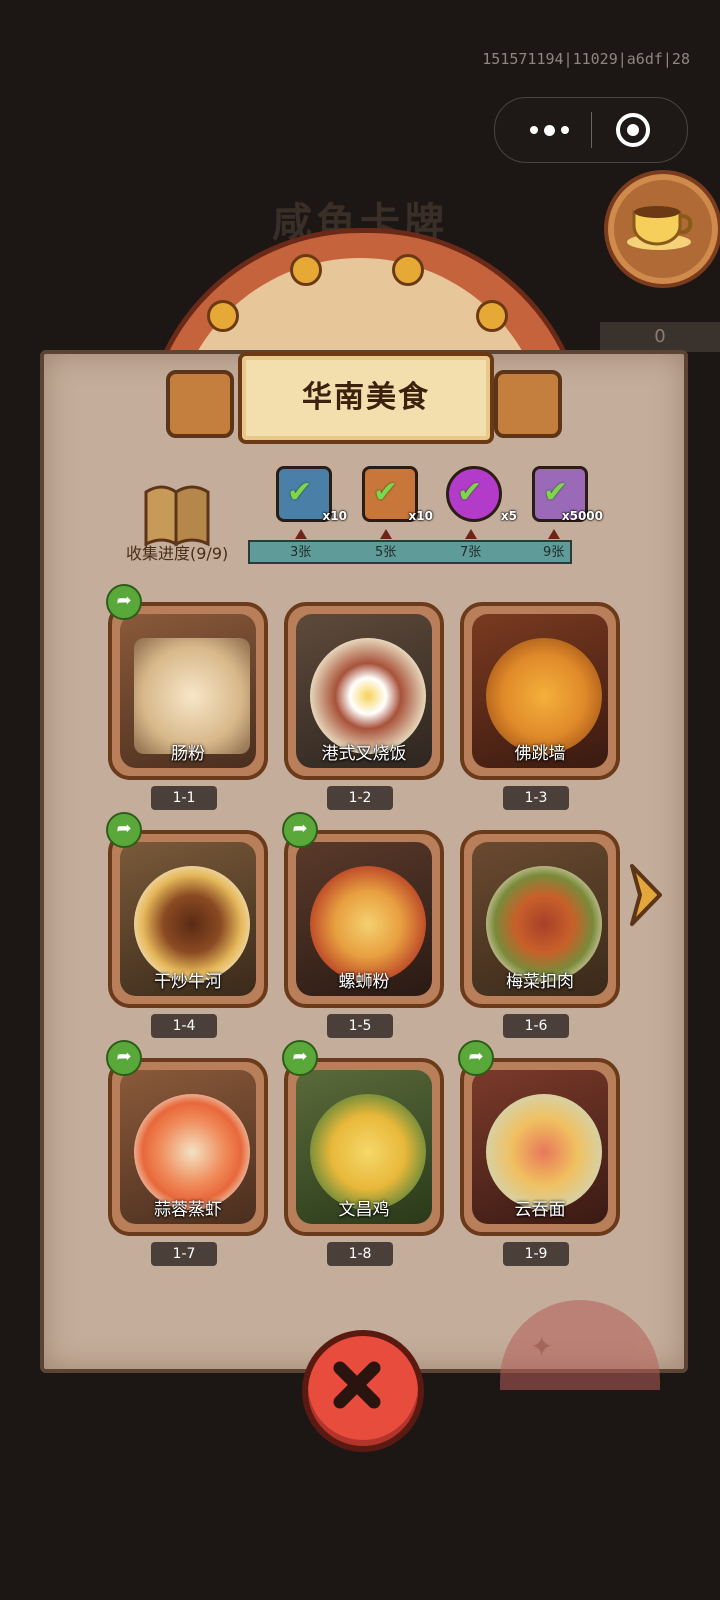 This screenshot has width=720, height=1600. What do you see at coordinates (508, 516) in the screenshot?
I see `reward-quantity: x5` at bounding box center [508, 516].